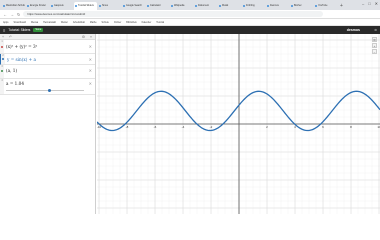 The height and width of the screenshot is (240, 380). I want to click on tab-label: Bücher, so click(298, 5).